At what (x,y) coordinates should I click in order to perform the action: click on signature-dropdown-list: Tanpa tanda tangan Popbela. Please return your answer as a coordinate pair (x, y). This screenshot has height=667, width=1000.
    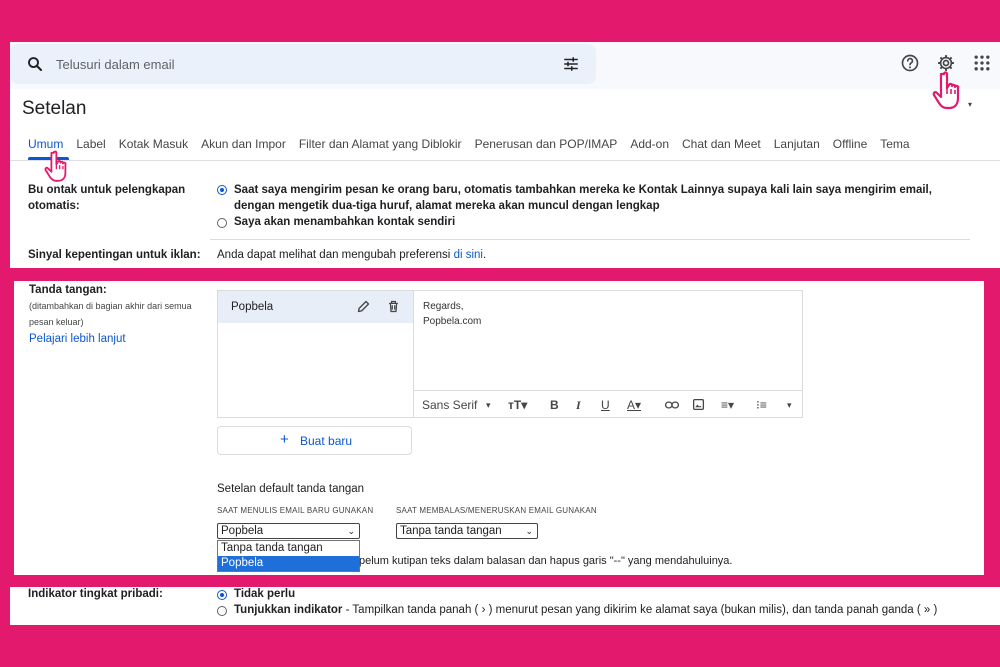
    Looking at the image, I should click on (288, 556).